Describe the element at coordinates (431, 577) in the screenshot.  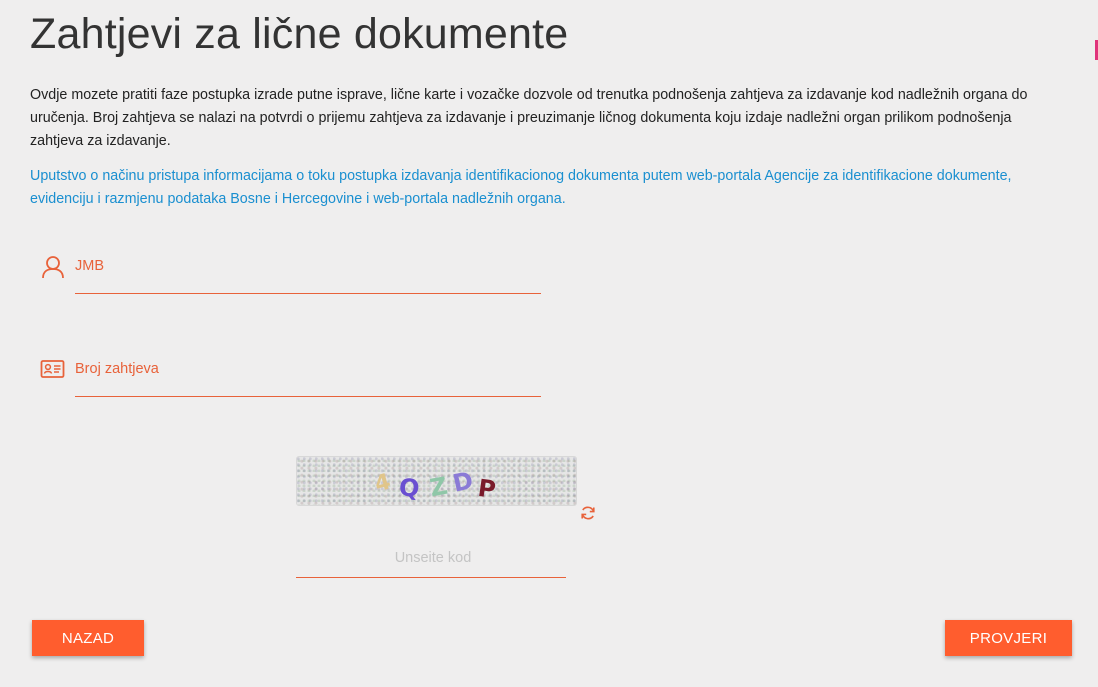
I see `captcha-code-underline` at that location.